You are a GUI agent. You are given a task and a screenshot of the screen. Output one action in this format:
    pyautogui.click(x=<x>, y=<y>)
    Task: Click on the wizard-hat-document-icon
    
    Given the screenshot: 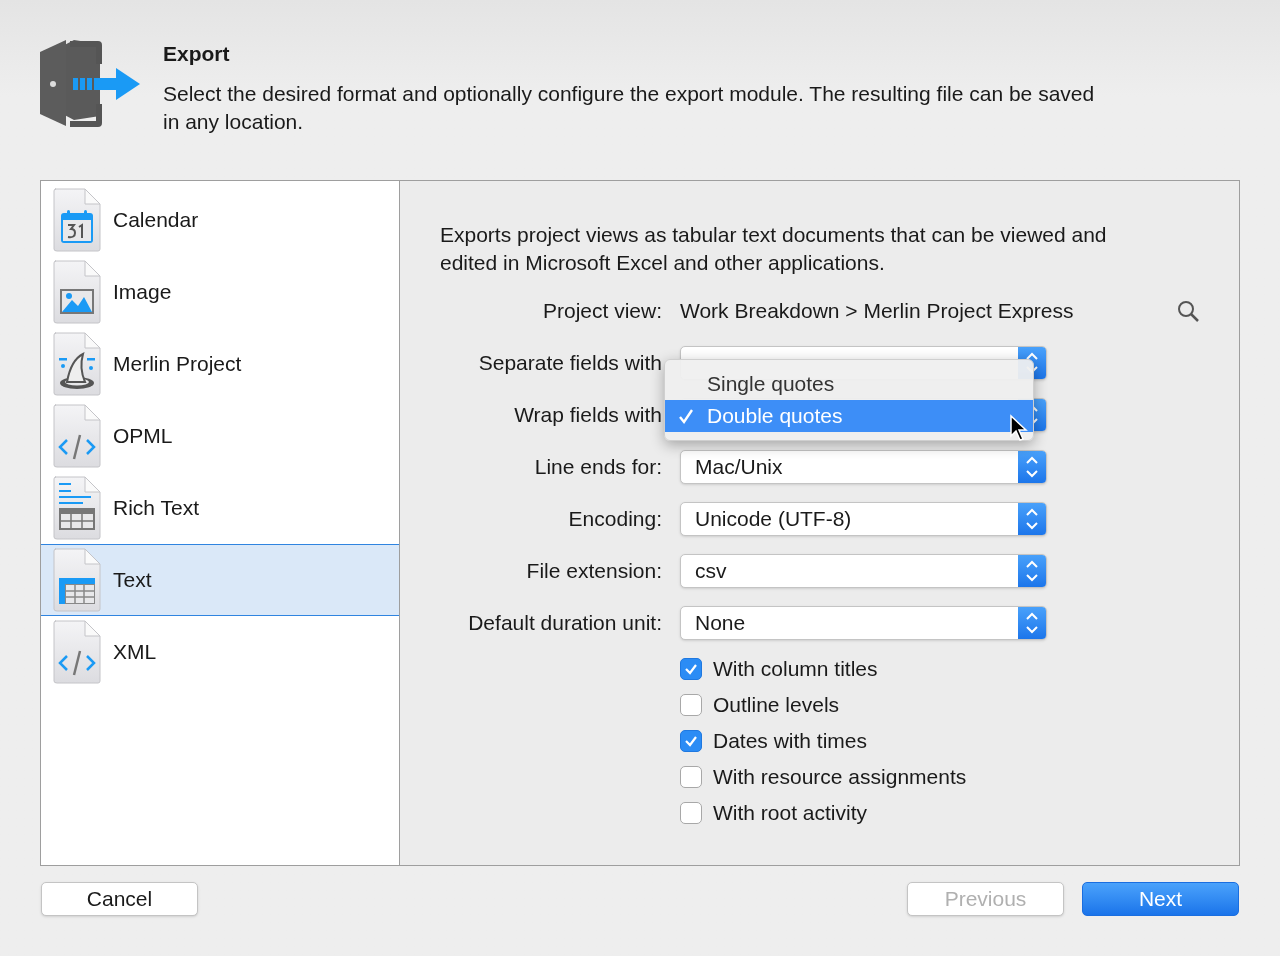 What is the action you would take?
    pyautogui.click(x=77, y=364)
    